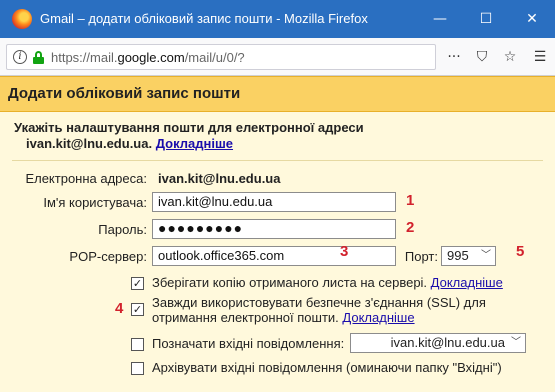  Describe the element at coordinates (20, 57) in the screenshot. I see `info-icon: i` at that location.